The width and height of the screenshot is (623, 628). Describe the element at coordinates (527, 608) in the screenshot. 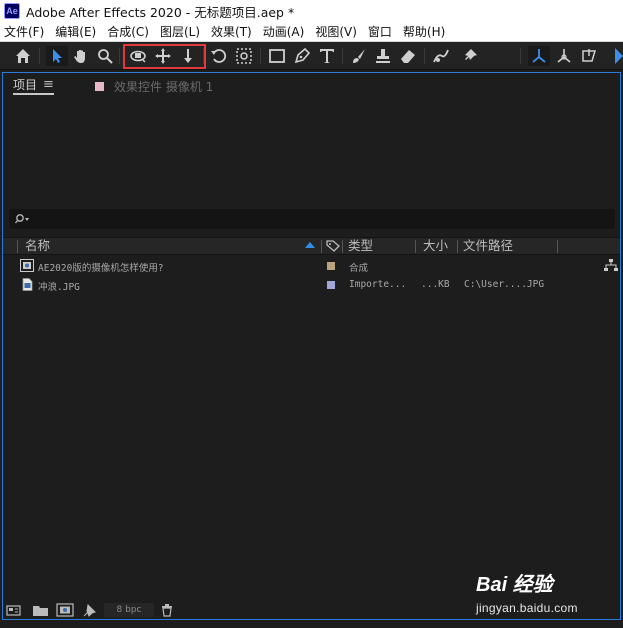

I see `watermark-url: jingyan.baidu.com` at that location.